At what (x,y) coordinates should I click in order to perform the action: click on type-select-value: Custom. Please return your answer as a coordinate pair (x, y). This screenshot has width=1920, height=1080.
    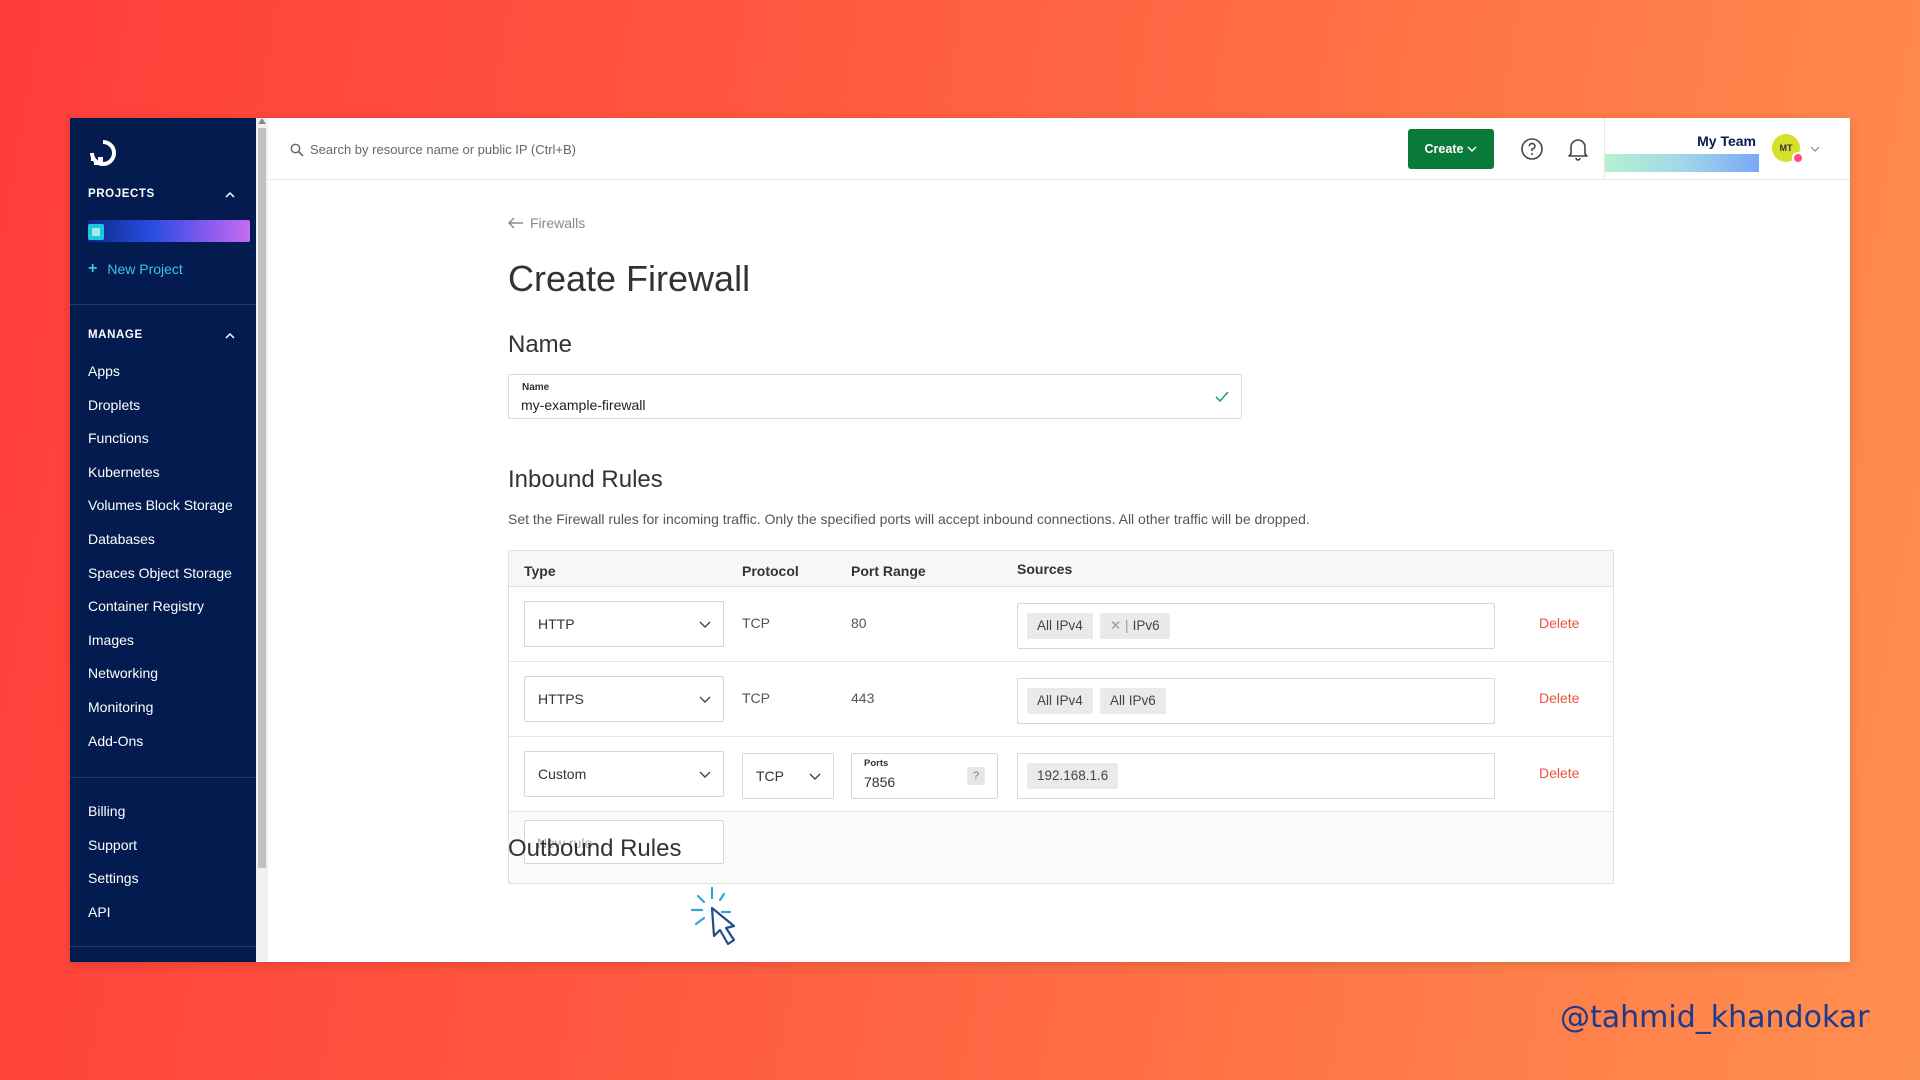
    Looking at the image, I should click on (562, 774).